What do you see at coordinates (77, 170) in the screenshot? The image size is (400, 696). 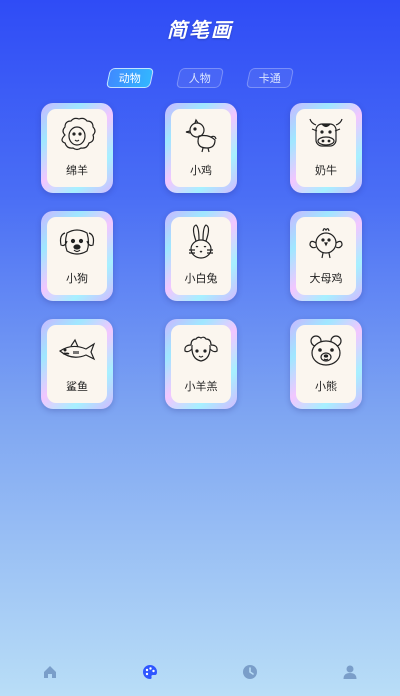 I see `card-label: 绵羊` at bounding box center [77, 170].